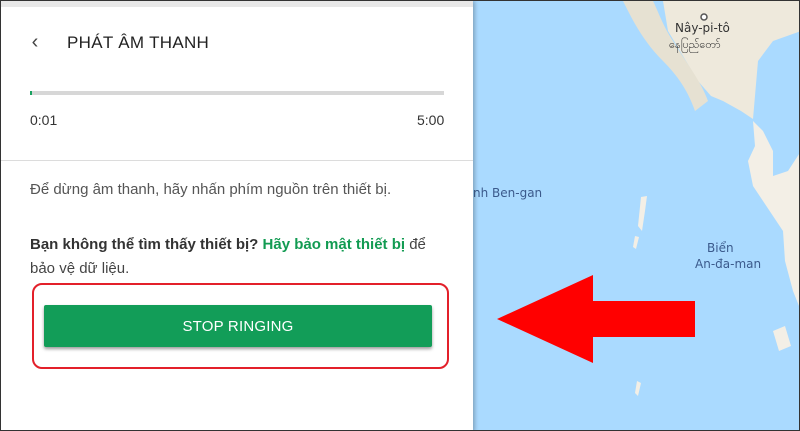  I want to click on back-arrow-icon: ‹, so click(35, 42).